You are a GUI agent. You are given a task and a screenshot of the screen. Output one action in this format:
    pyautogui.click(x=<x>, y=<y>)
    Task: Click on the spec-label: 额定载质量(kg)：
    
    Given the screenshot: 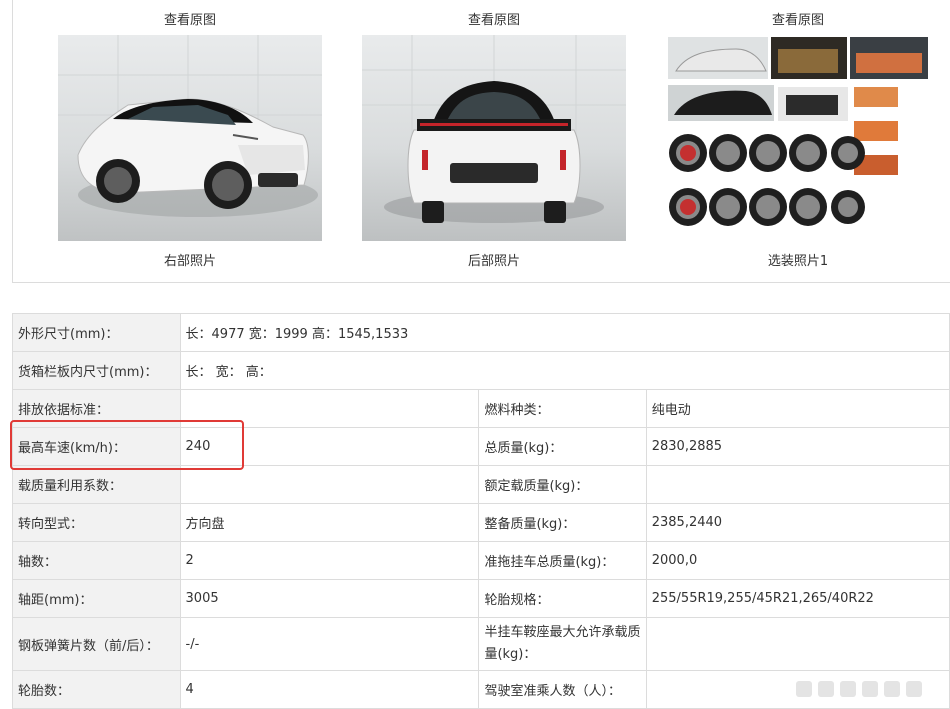 What is the action you would take?
    pyautogui.click(x=562, y=484)
    